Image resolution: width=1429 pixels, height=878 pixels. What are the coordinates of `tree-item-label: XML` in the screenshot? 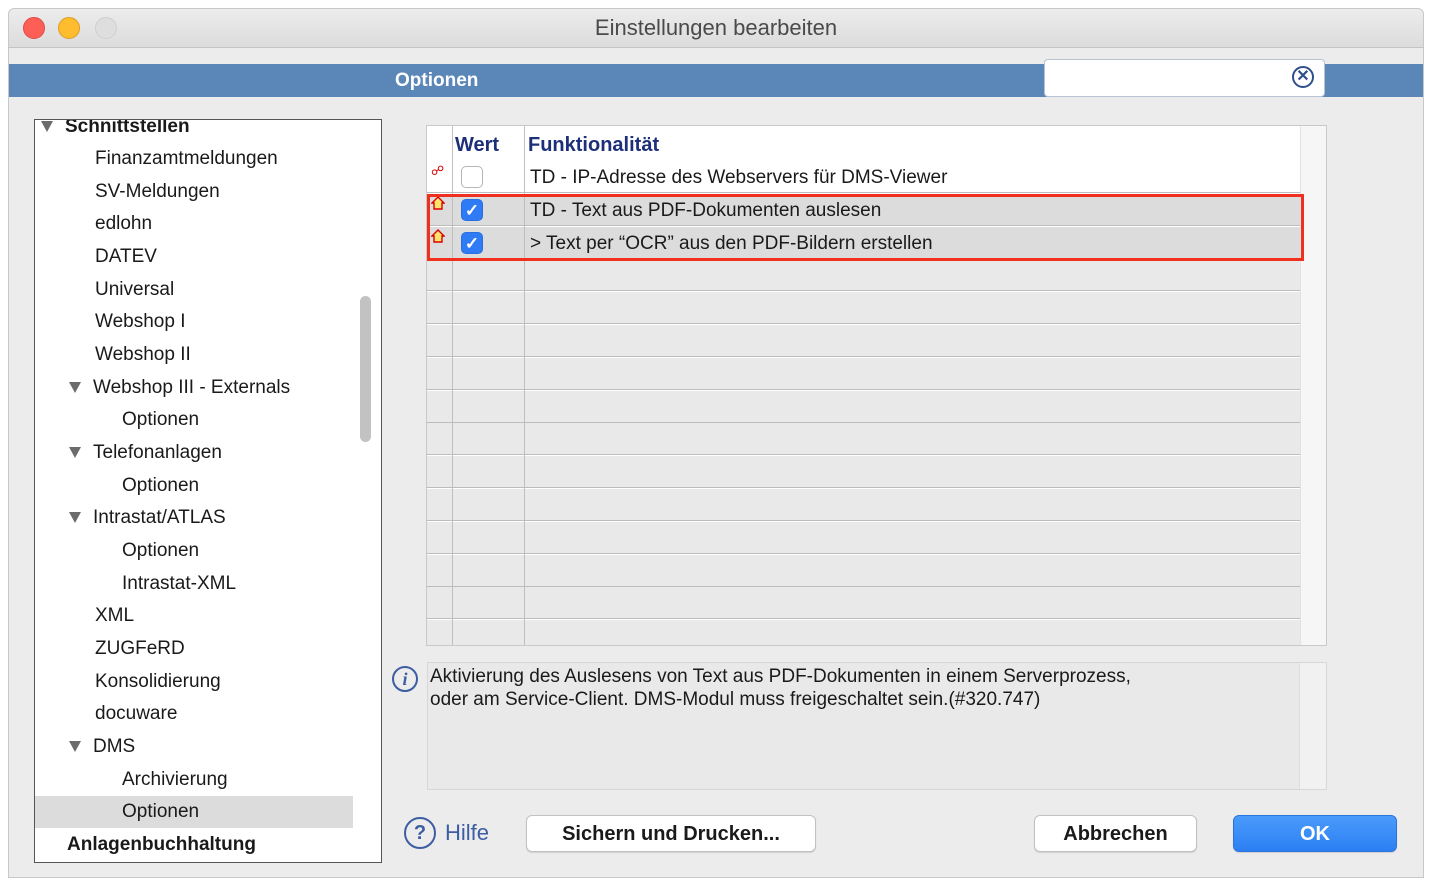 It's located at (115, 615).